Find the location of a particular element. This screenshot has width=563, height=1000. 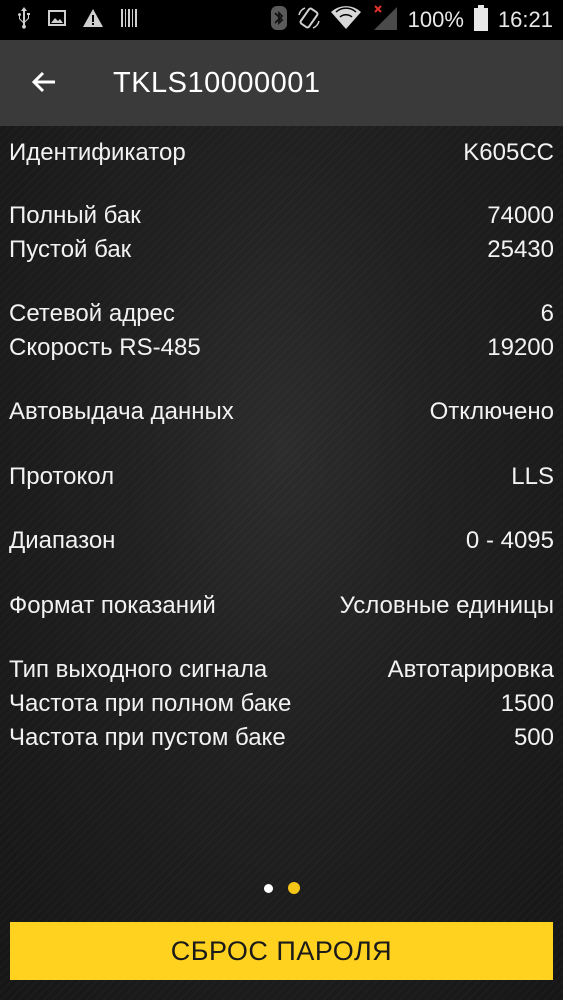

row-network-address: Сетевой адрес 6 is located at coordinates (281, 314).